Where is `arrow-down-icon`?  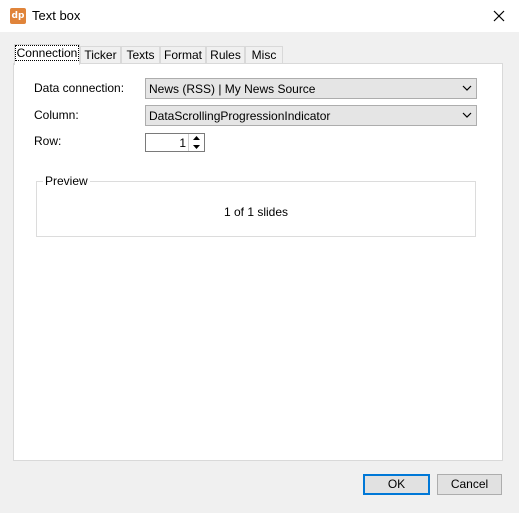
arrow-down-icon is located at coordinates (196, 147).